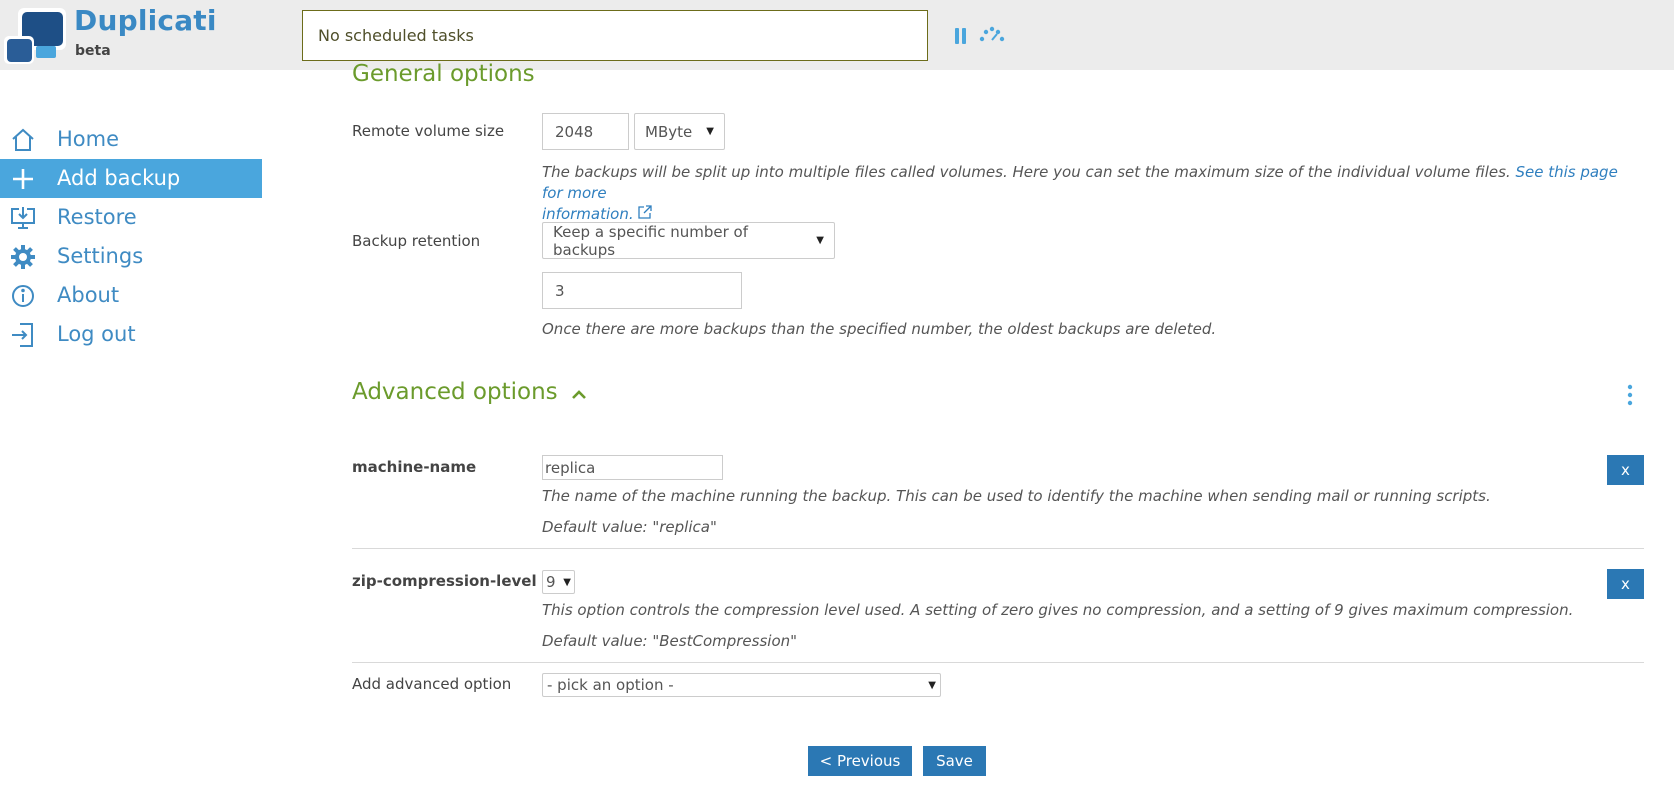 The height and width of the screenshot is (796, 1674). What do you see at coordinates (23, 140) in the screenshot?
I see `home-icon` at bounding box center [23, 140].